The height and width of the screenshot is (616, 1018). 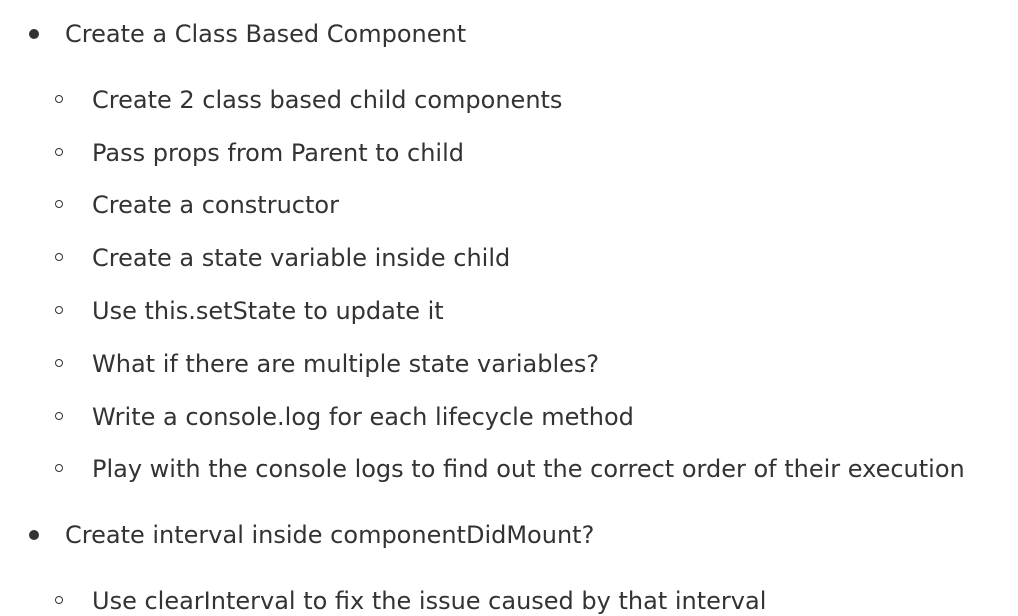 What do you see at coordinates (278, 153) in the screenshot?
I see `sub-list-item-label: Pass props from Parent to child` at bounding box center [278, 153].